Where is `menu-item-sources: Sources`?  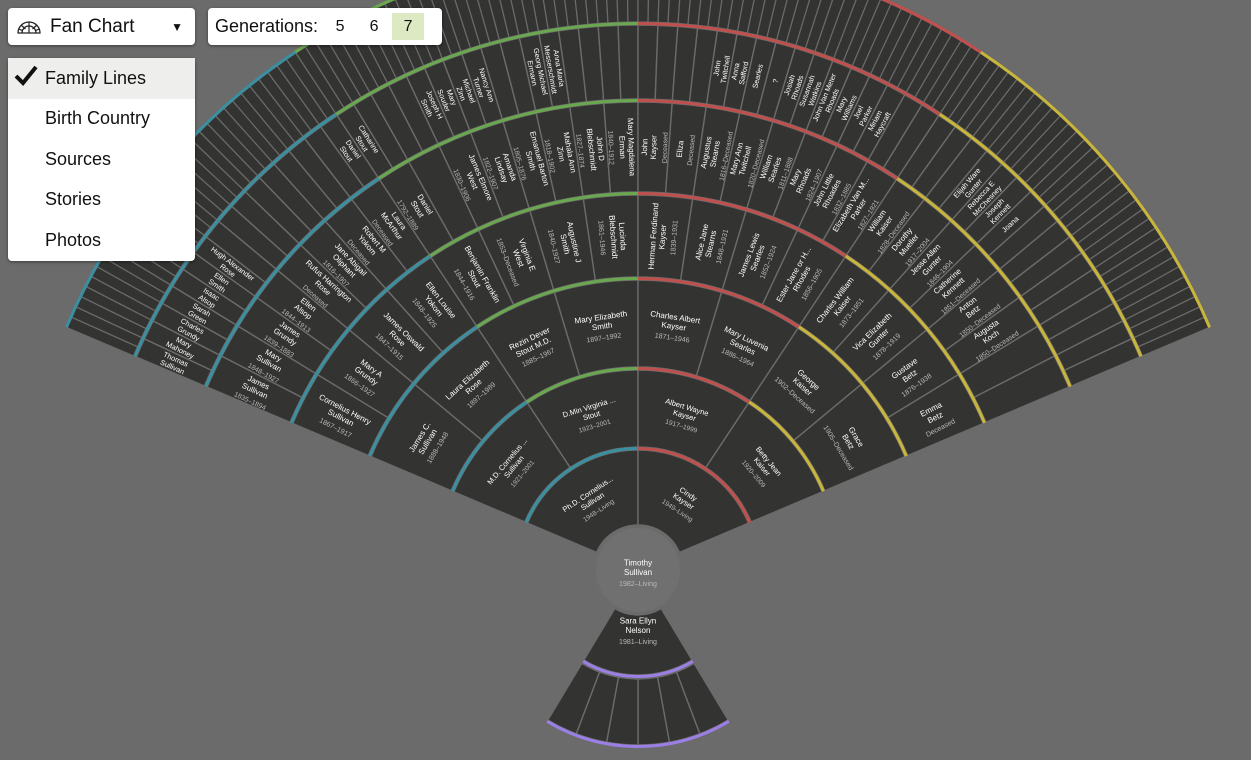 menu-item-sources: Sources is located at coordinates (101, 159).